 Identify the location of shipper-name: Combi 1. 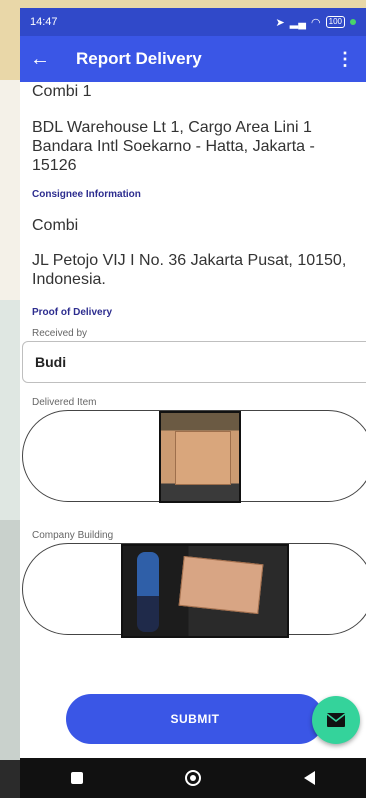
(62, 91).